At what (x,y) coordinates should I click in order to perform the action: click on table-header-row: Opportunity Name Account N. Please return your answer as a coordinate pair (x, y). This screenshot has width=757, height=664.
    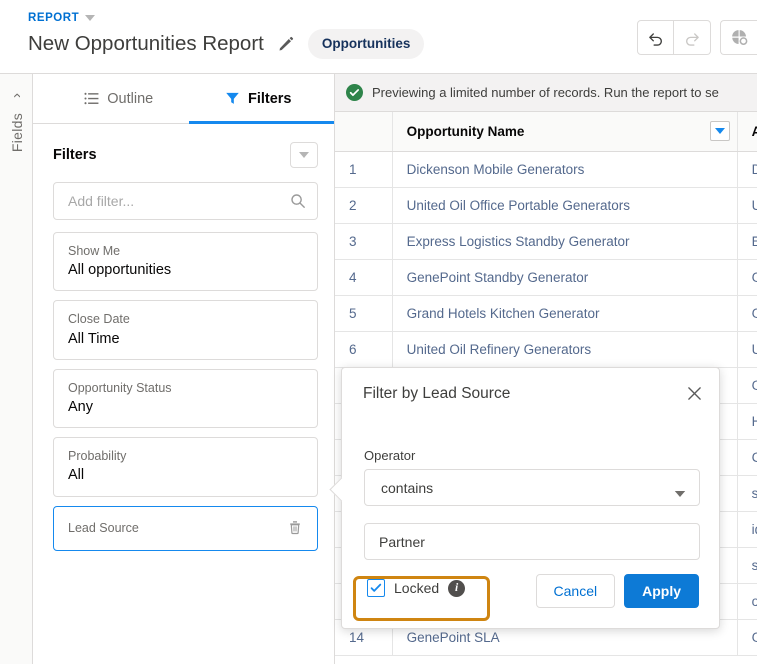
    Looking at the image, I should click on (546, 132).